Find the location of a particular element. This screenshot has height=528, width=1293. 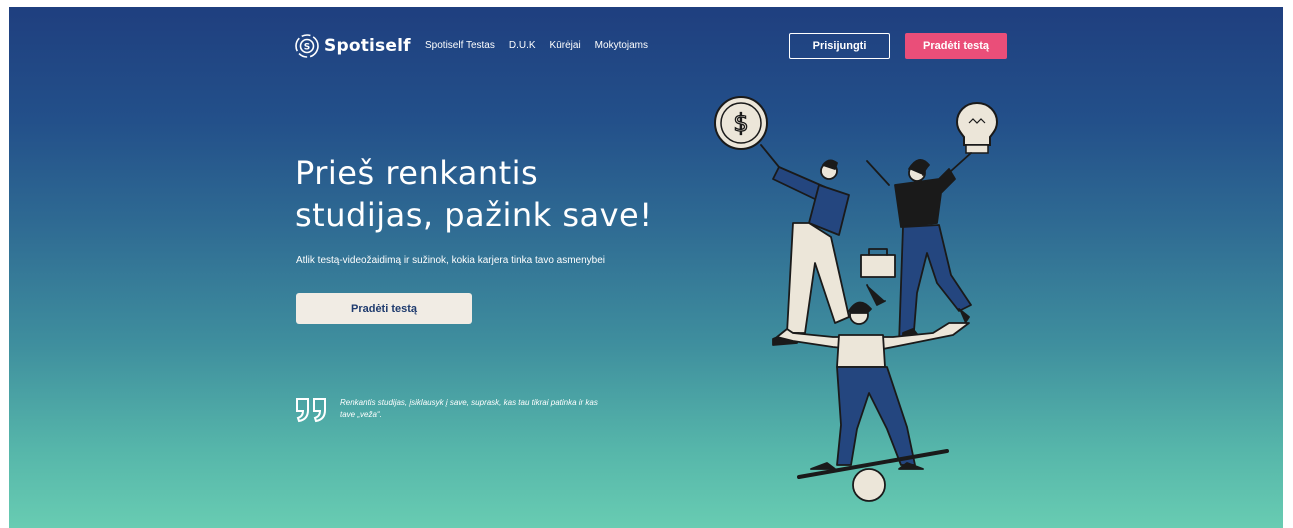

lightbulb-icon is located at coordinates (977, 127).